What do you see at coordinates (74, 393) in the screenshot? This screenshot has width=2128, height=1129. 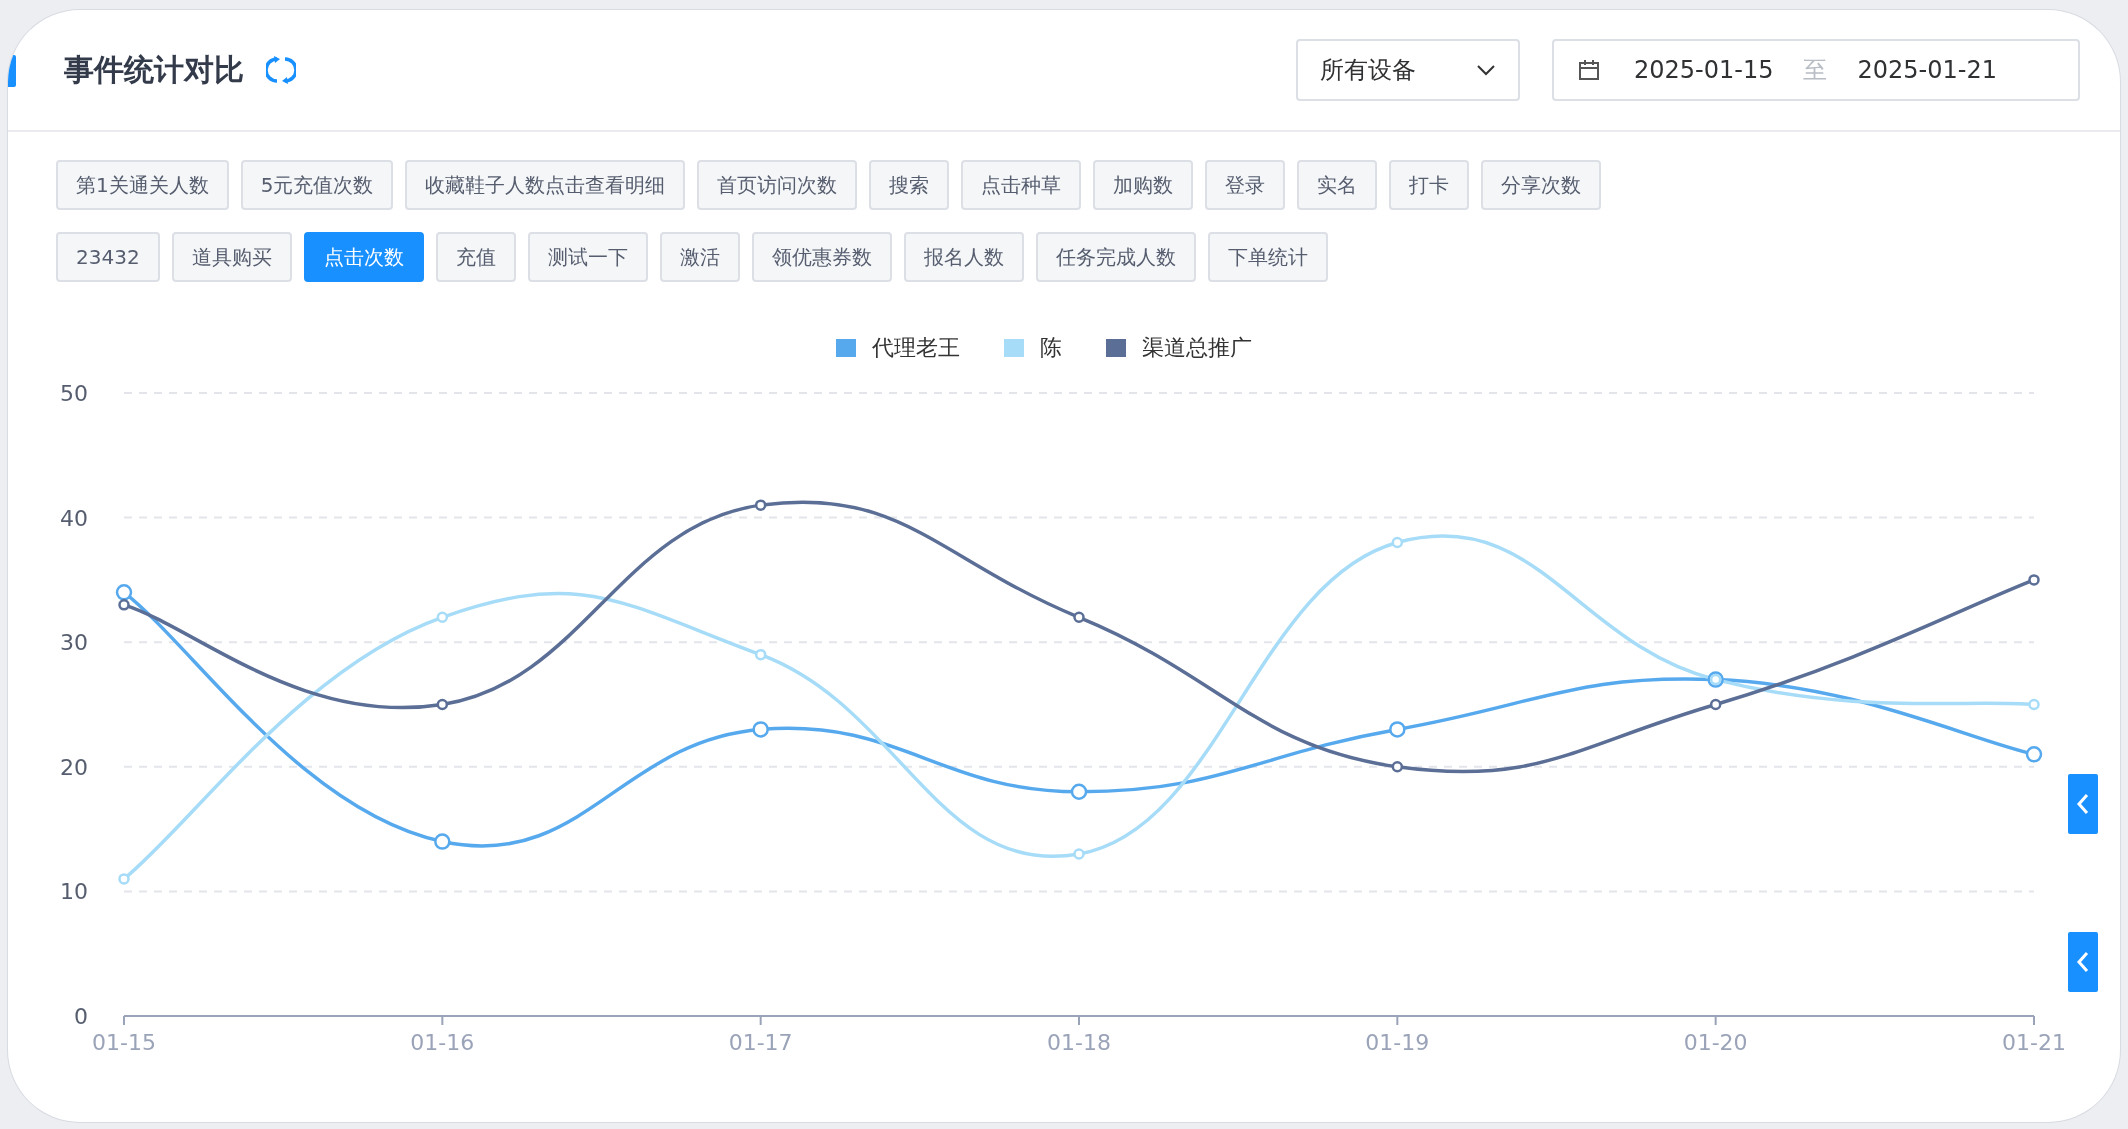 I see `y-tick-label: 50` at bounding box center [74, 393].